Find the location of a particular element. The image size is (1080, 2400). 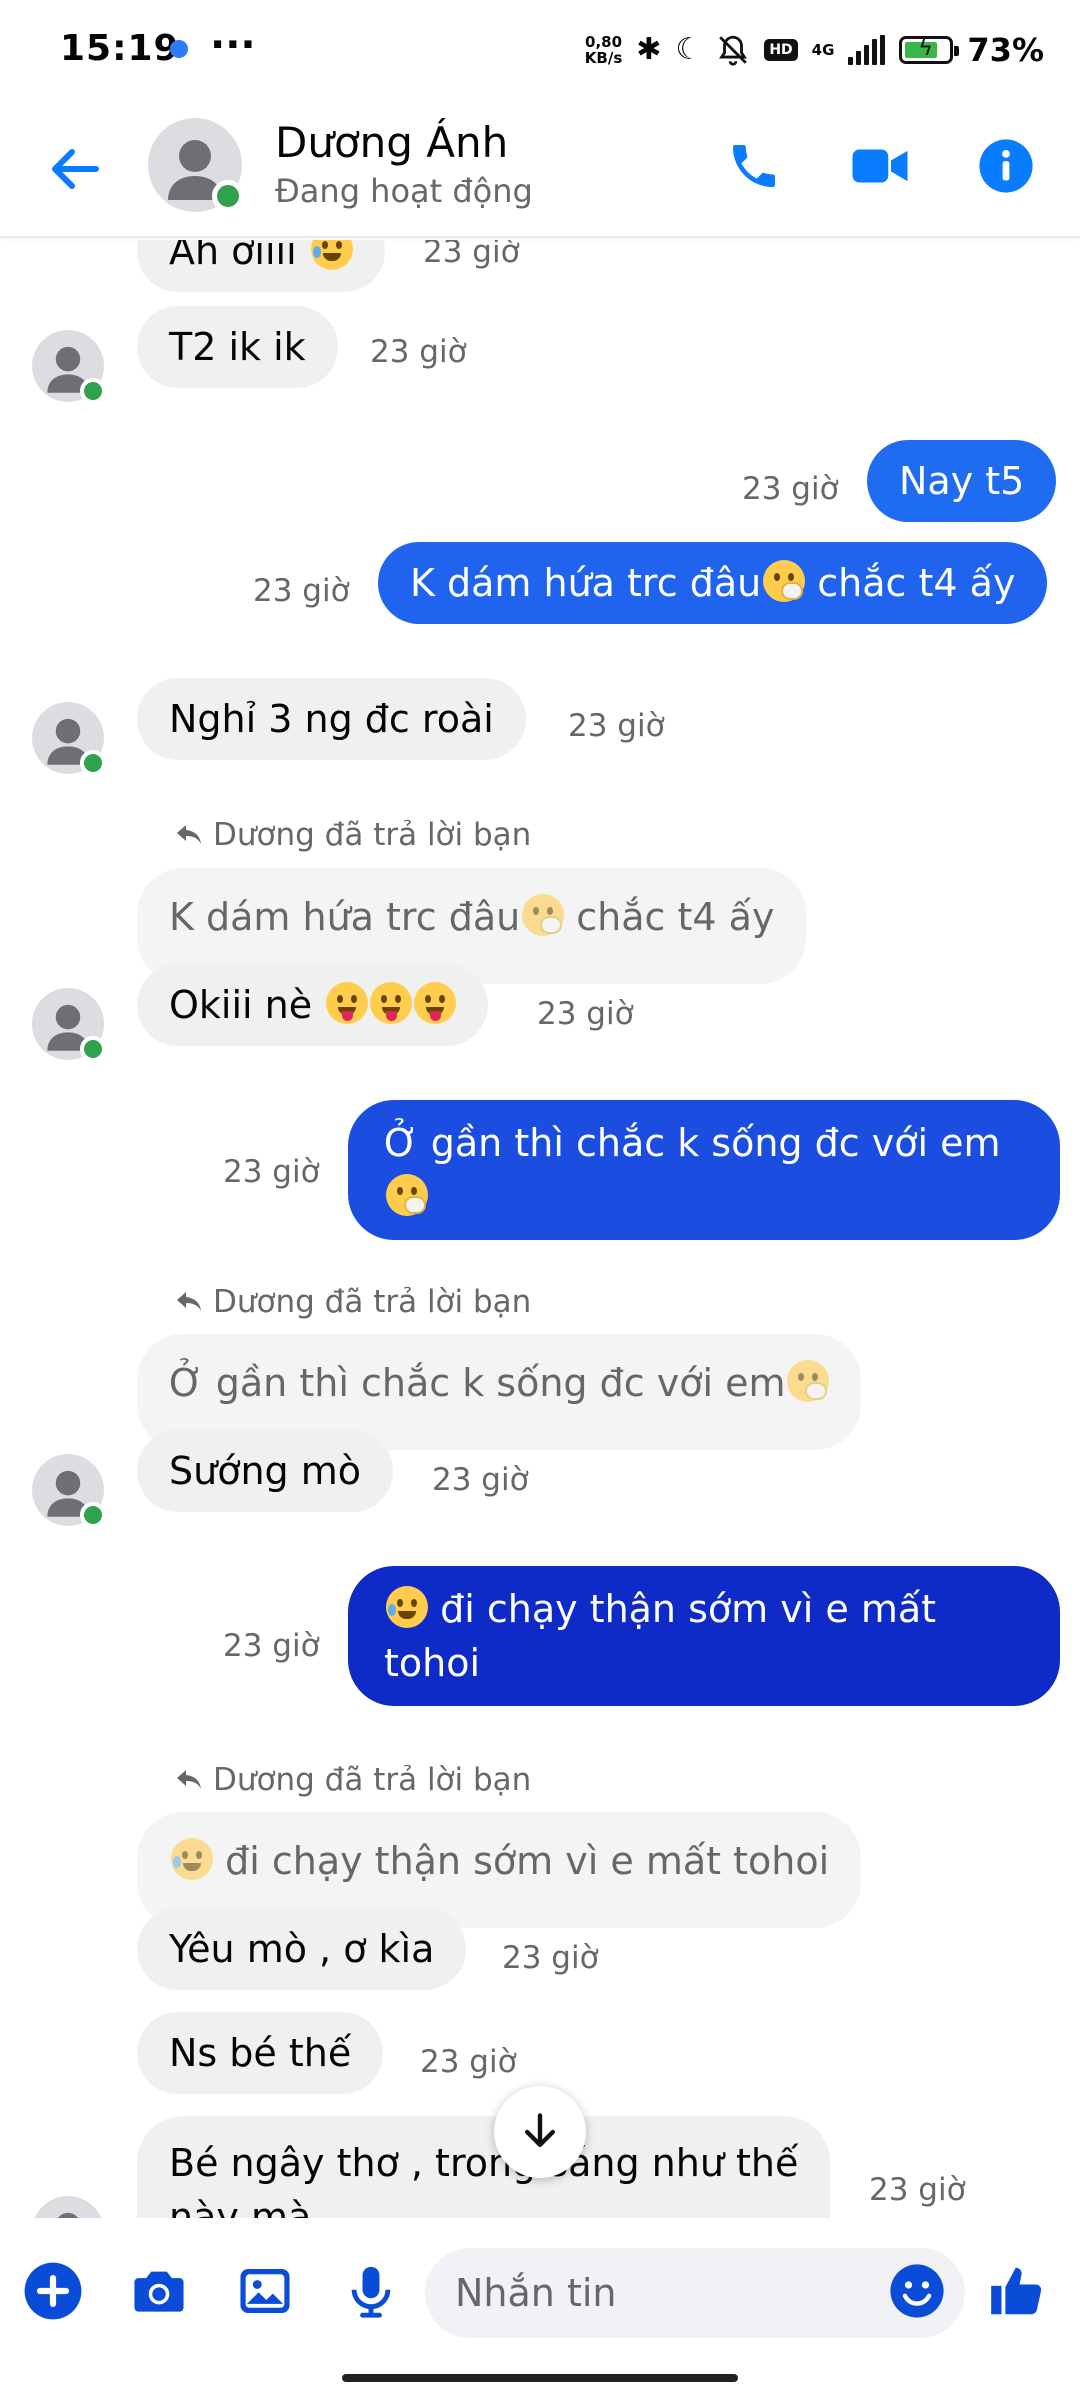

like-button is located at coordinates (1017, 2291).